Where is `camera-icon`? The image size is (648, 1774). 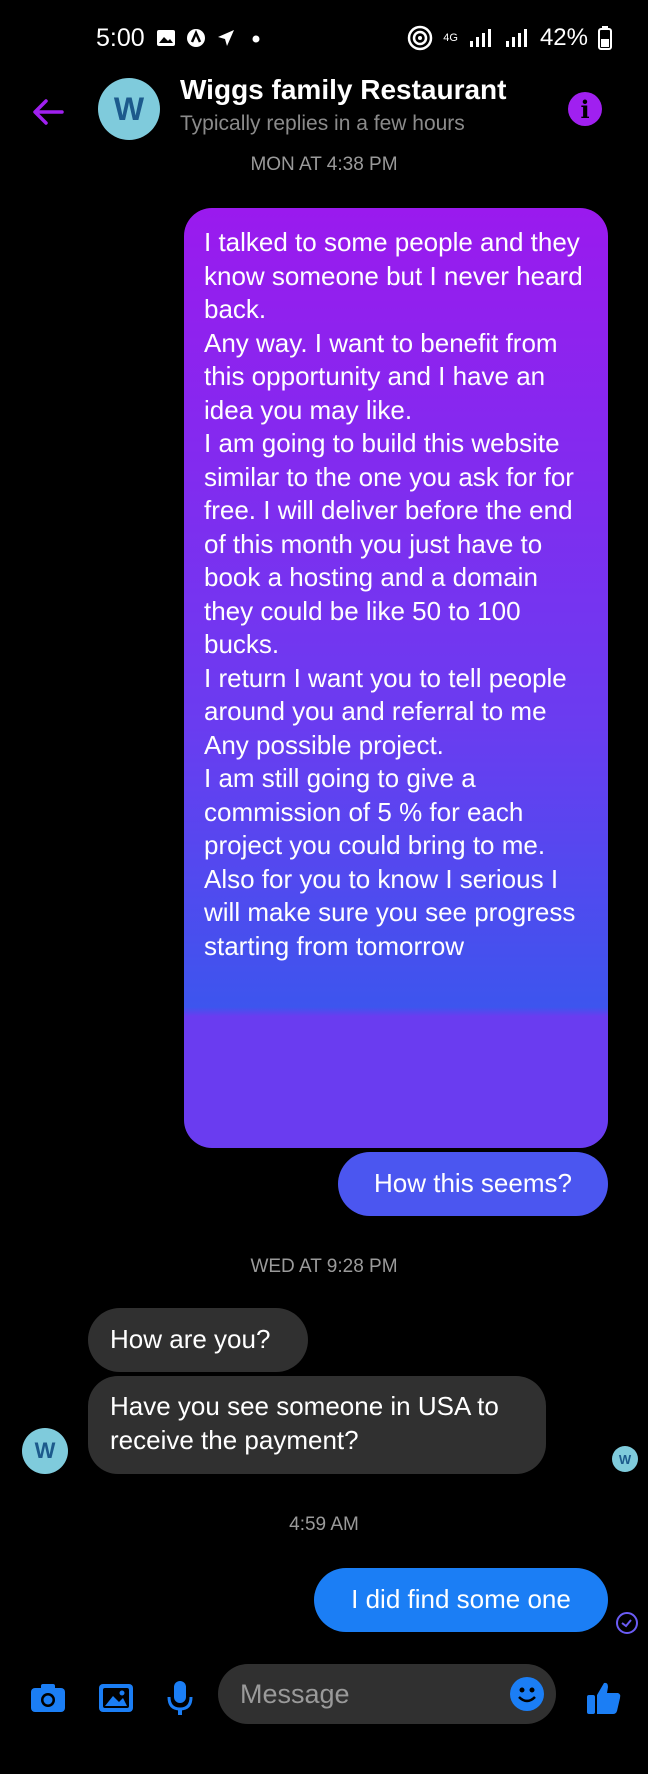 camera-icon is located at coordinates (48, 1698).